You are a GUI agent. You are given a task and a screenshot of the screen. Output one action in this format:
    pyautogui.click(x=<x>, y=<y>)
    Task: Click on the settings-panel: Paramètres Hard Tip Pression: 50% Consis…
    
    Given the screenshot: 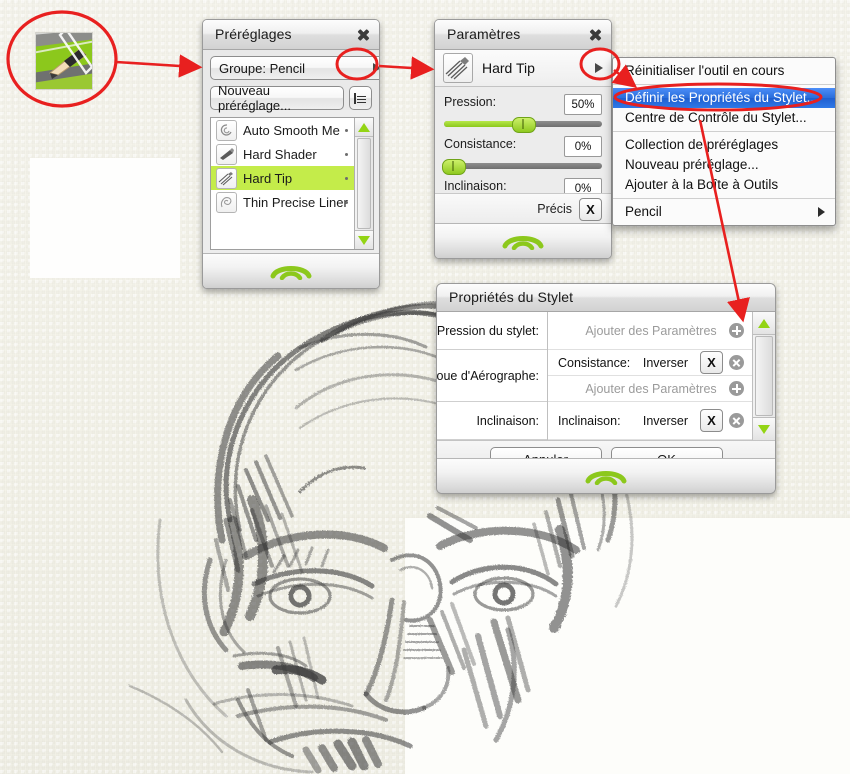 What is the action you would take?
    pyautogui.click(x=523, y=139)
    